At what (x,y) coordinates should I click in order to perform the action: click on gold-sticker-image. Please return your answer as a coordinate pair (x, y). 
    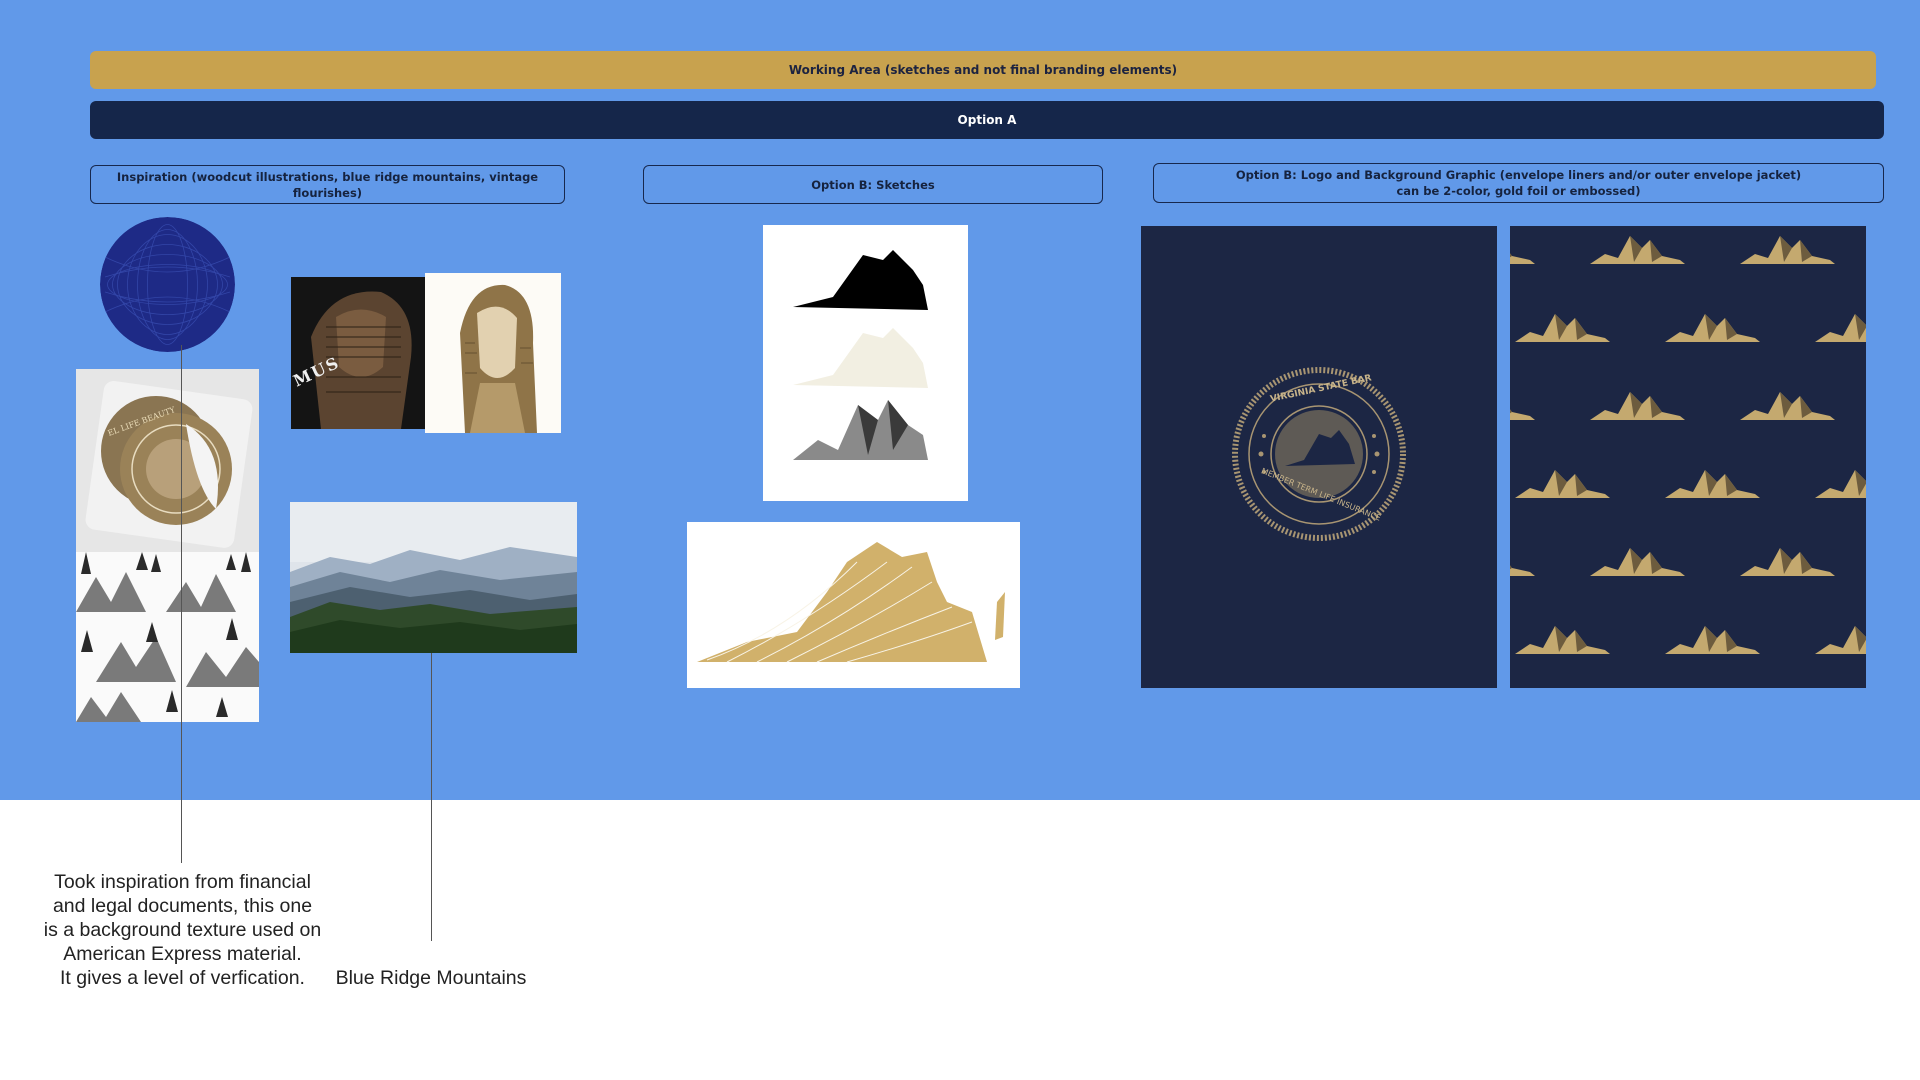
    Looking at the image, I should click on (167, 460).